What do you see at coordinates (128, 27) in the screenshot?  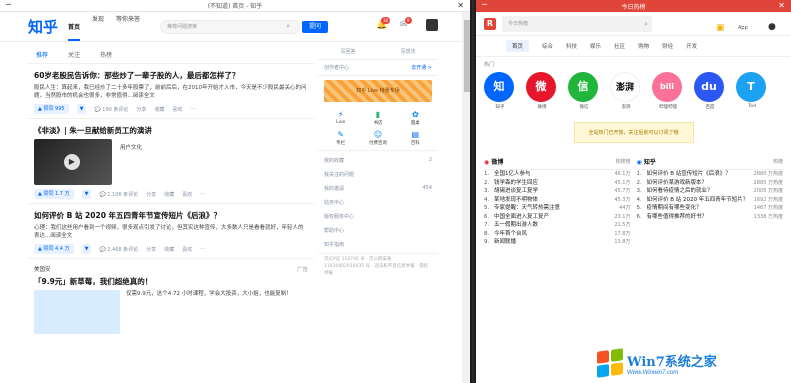 I see `nav-waiting: 等你来答` at bounding box center [128, 27].